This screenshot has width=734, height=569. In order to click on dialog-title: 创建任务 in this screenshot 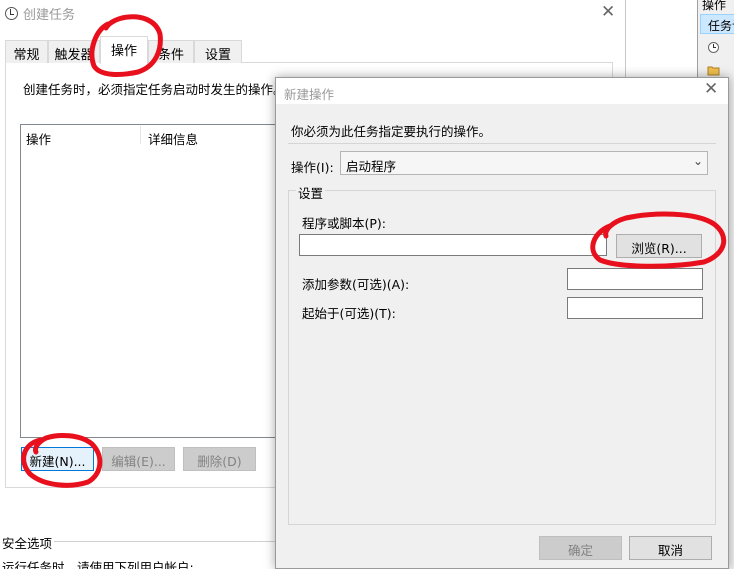, I will do `click(49, 15)`.